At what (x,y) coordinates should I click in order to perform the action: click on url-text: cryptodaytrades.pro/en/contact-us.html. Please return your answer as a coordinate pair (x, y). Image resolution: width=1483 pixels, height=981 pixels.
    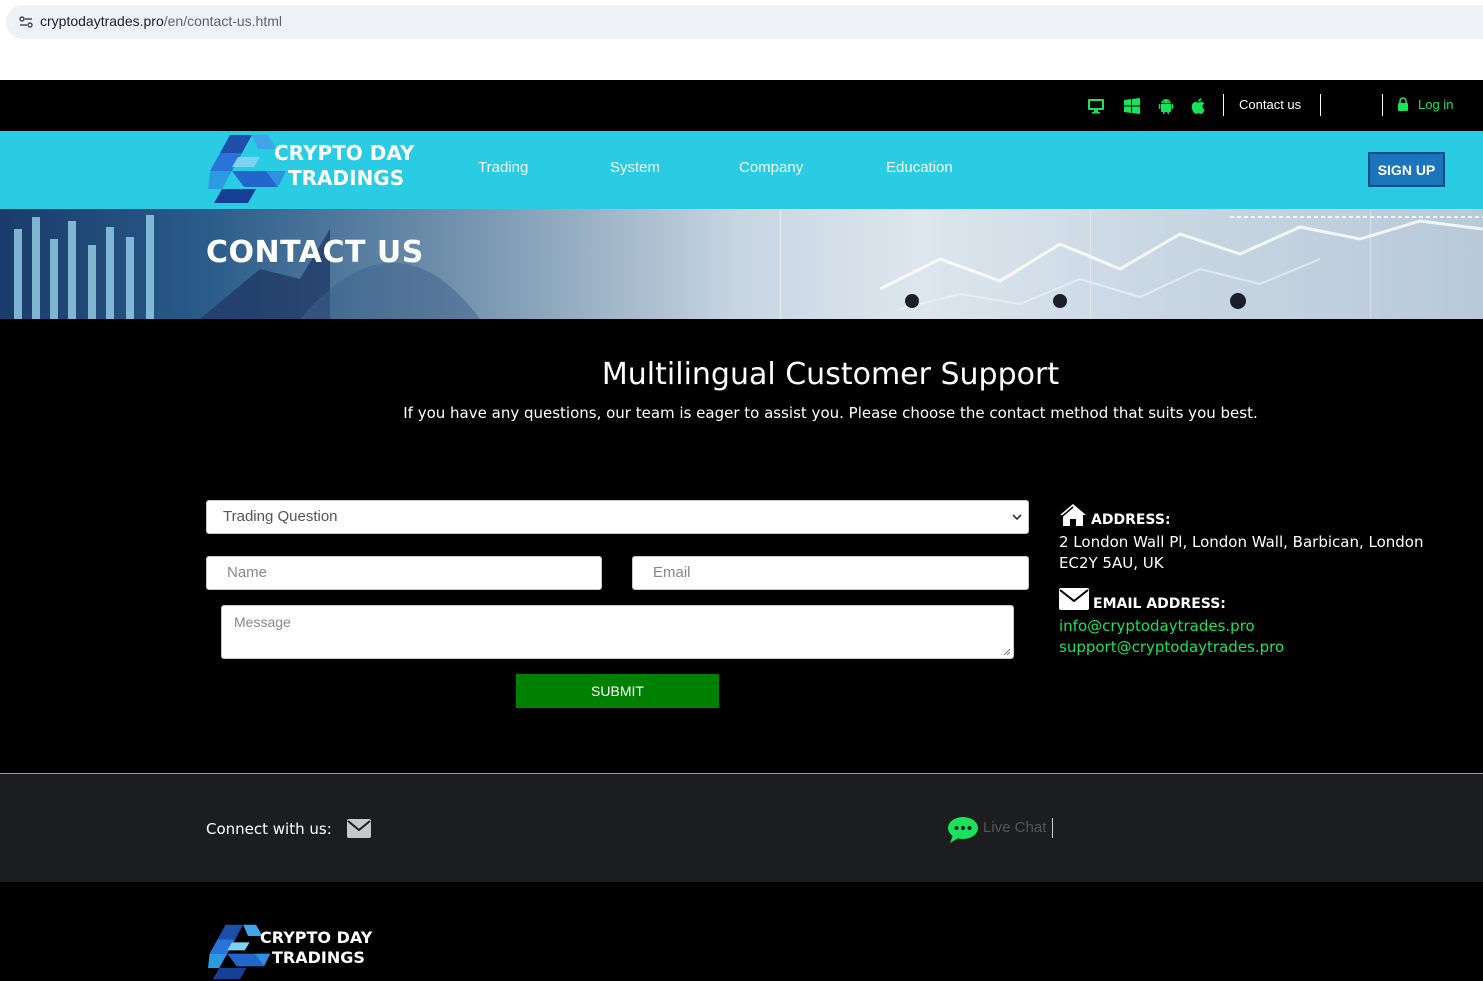
    Looking at the image, I should click on (161, 21).